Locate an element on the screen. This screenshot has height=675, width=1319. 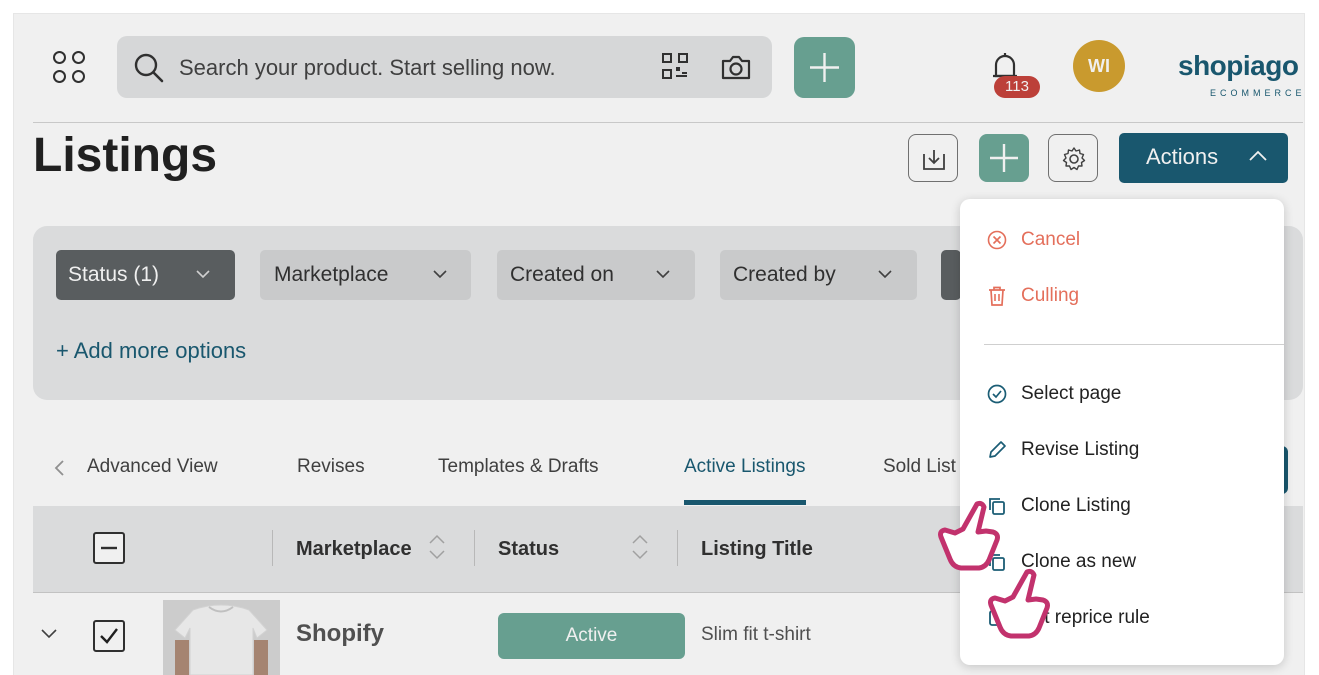
search-input: Search your product. Start selling now. is located at coordinates (367, 68).